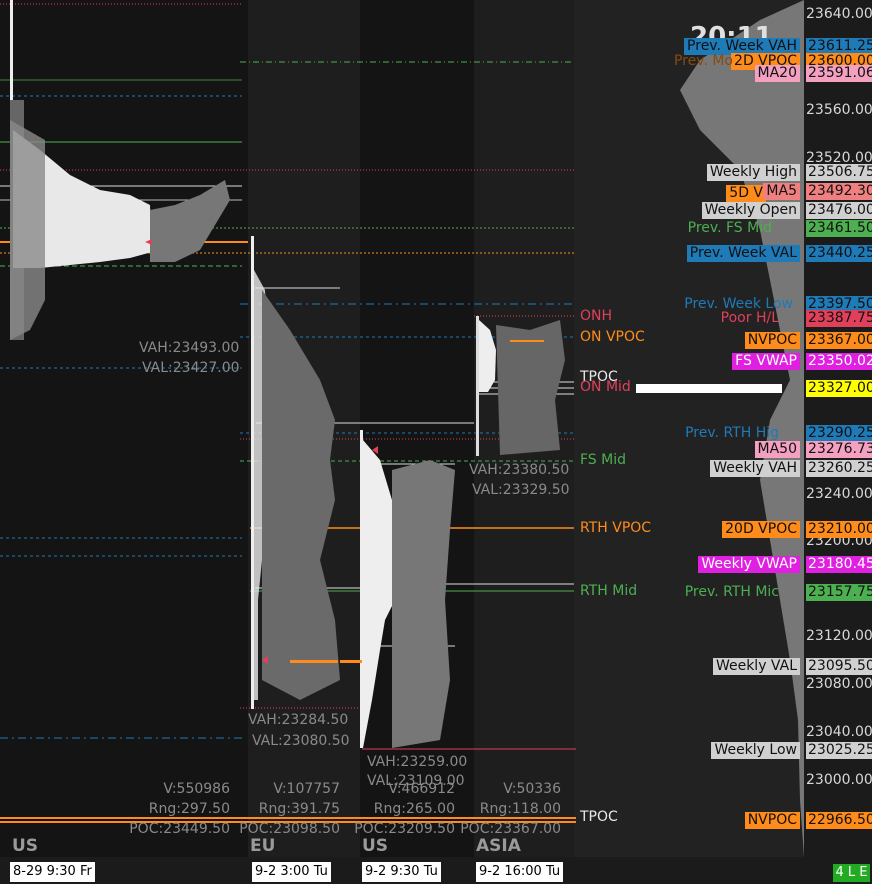  I want to click on price-tag: 23157.75, so click(839, 592).